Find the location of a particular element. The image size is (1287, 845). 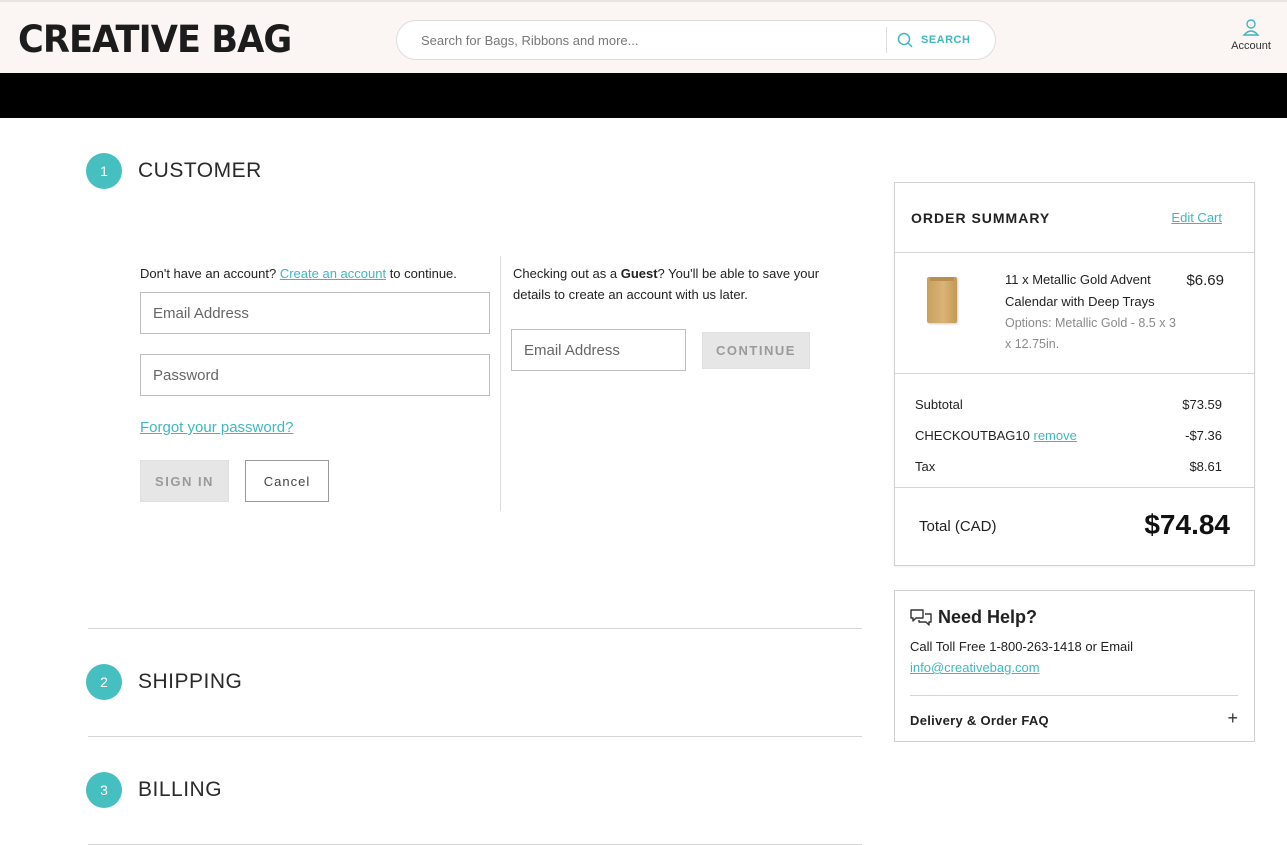

step-number-customer: 1 is located at coordinates (104, 171).